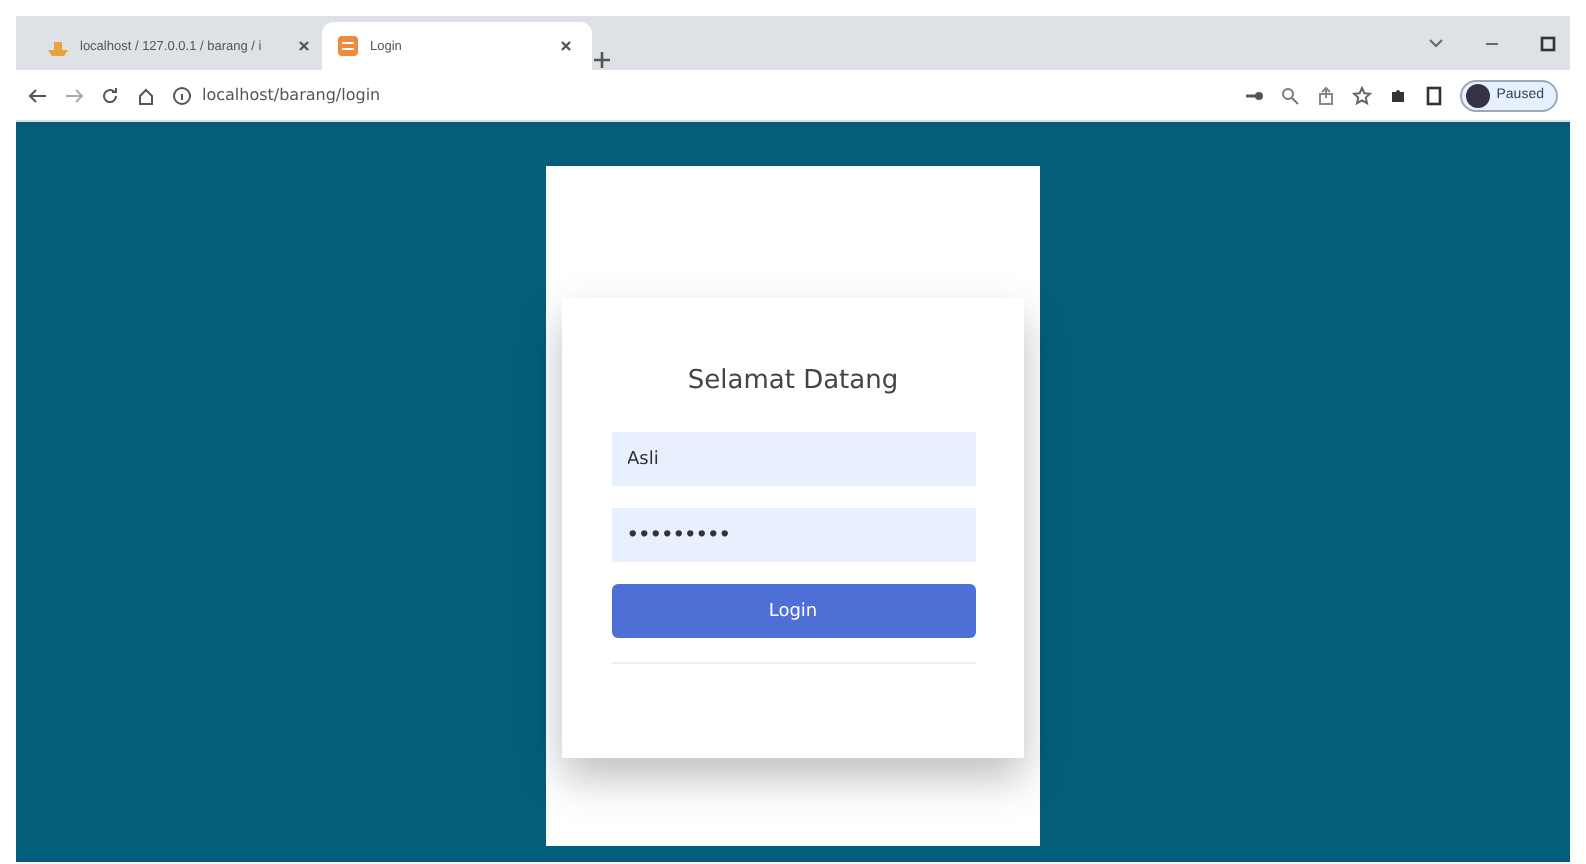 This screenshot has height=864, width=1586. Describe the element at coordinates (58, 46) in the screenshot. I see `ship-icon` at that location.